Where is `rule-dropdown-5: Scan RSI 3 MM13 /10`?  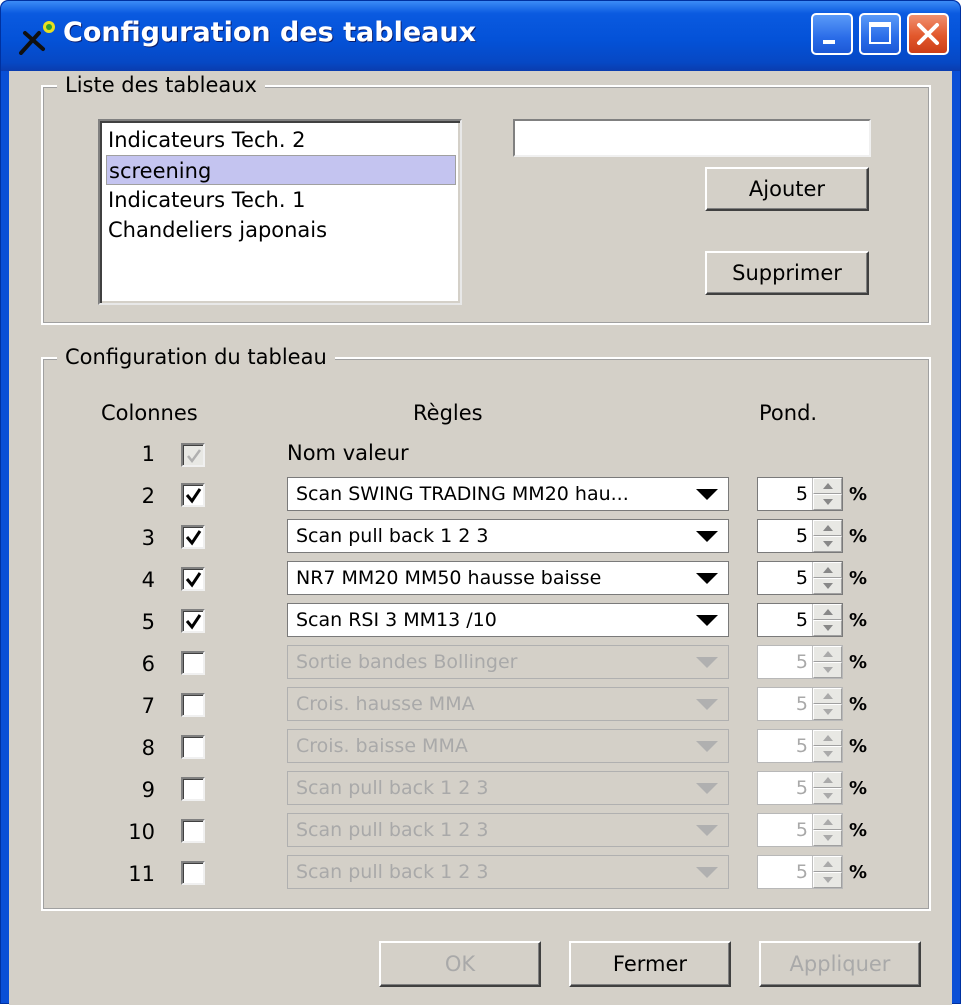 rule-dropdown-5: Scan RSI 3 MM13 /10 is located at coordinates (508, 620).